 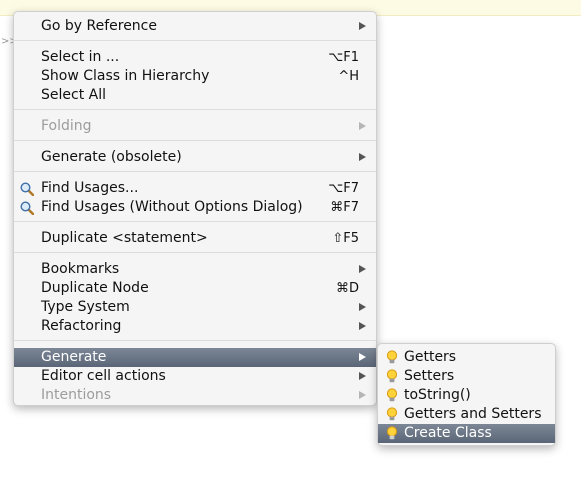 What do you see at coordinates (430, 357) in the screenshot?
I see `submenu-item-label: Getters` at bounding box center [430, 357].